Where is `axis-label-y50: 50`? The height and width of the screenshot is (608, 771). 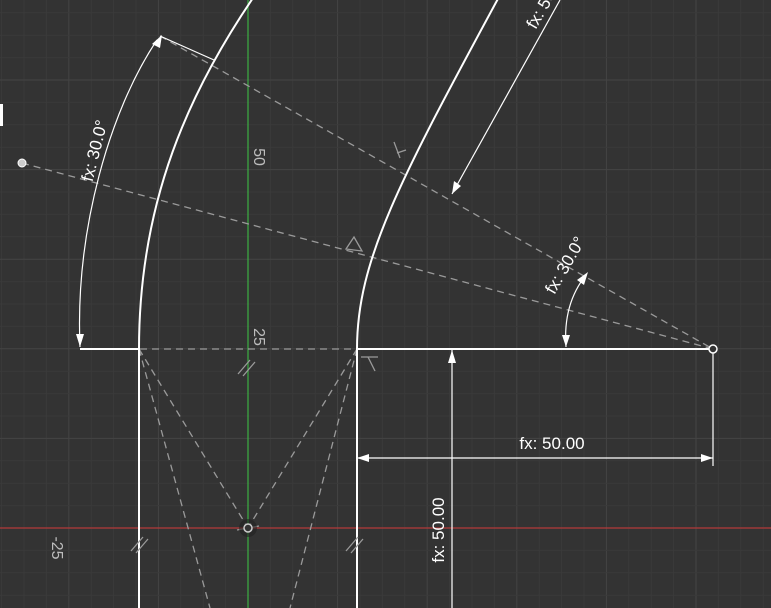 axis-label-y50: 50 is located at coordinates (258, 157).